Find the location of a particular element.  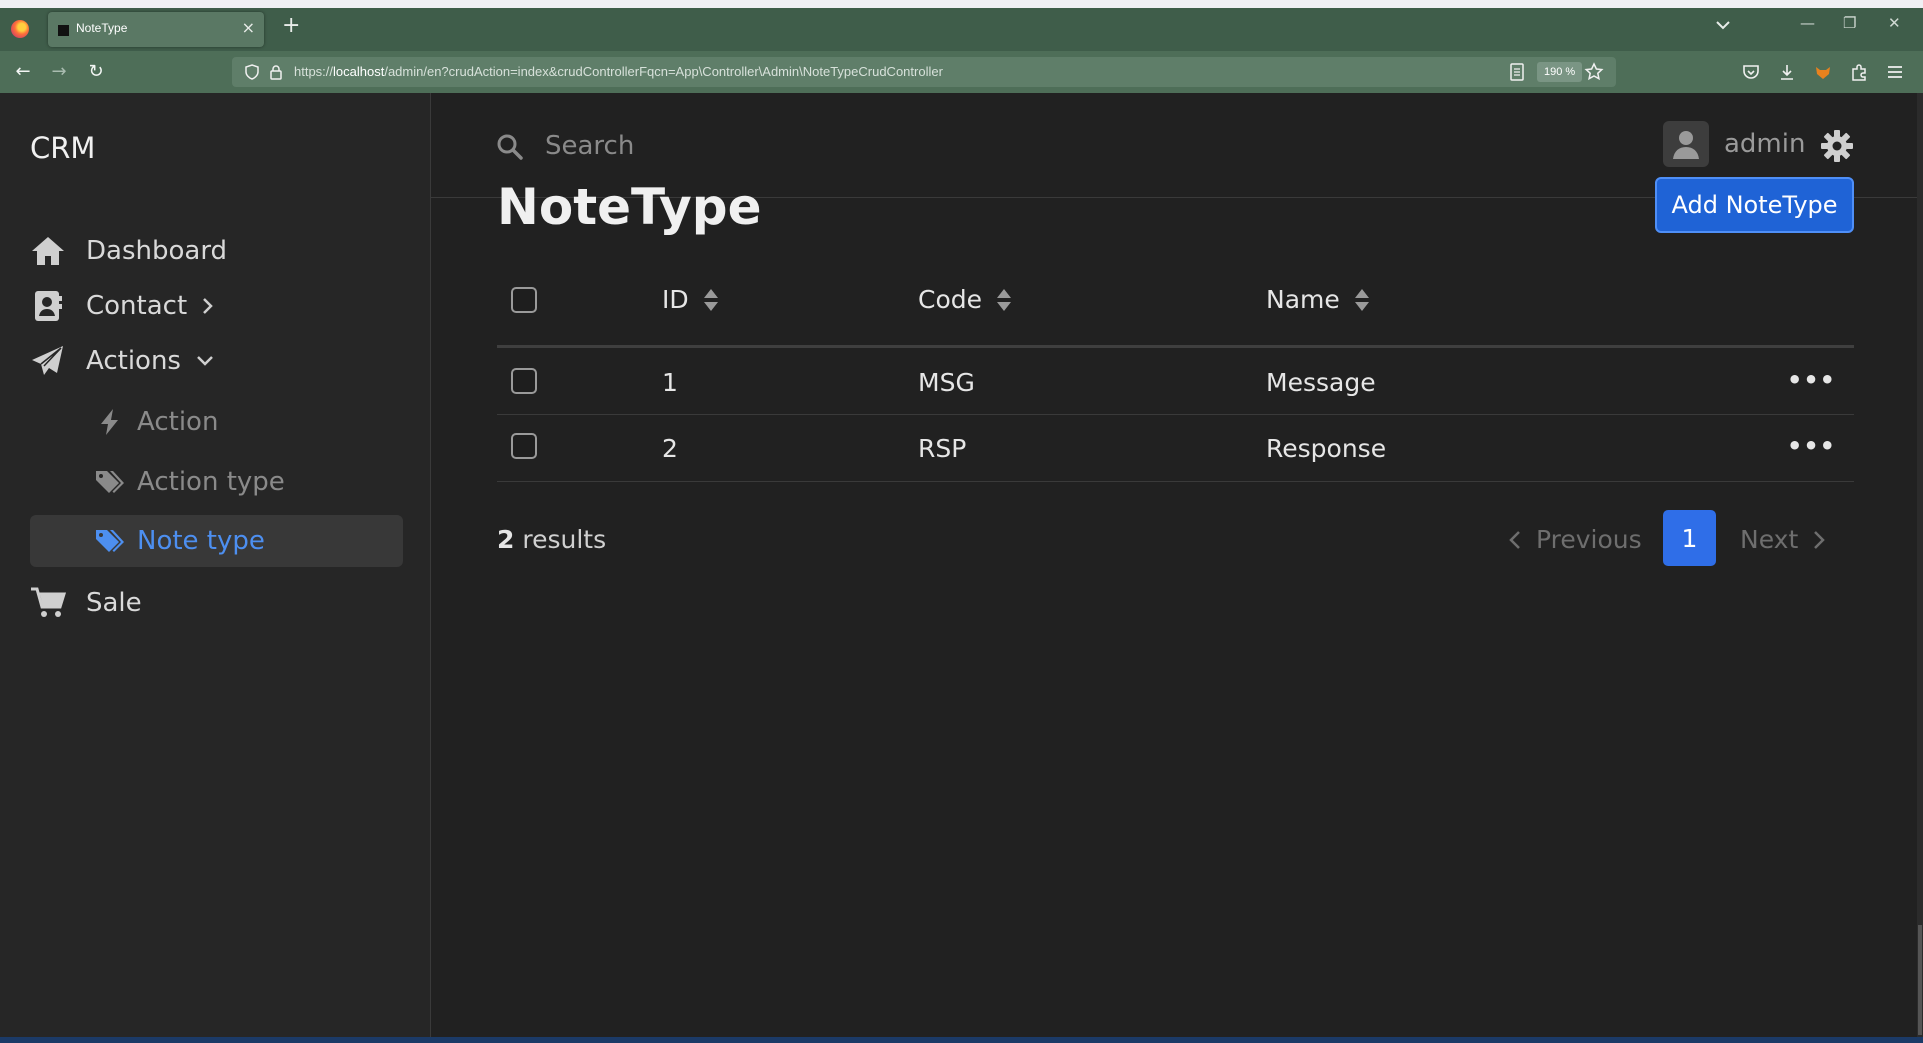

sidebar-item-label: Actions is located at coordinates (133, 361).